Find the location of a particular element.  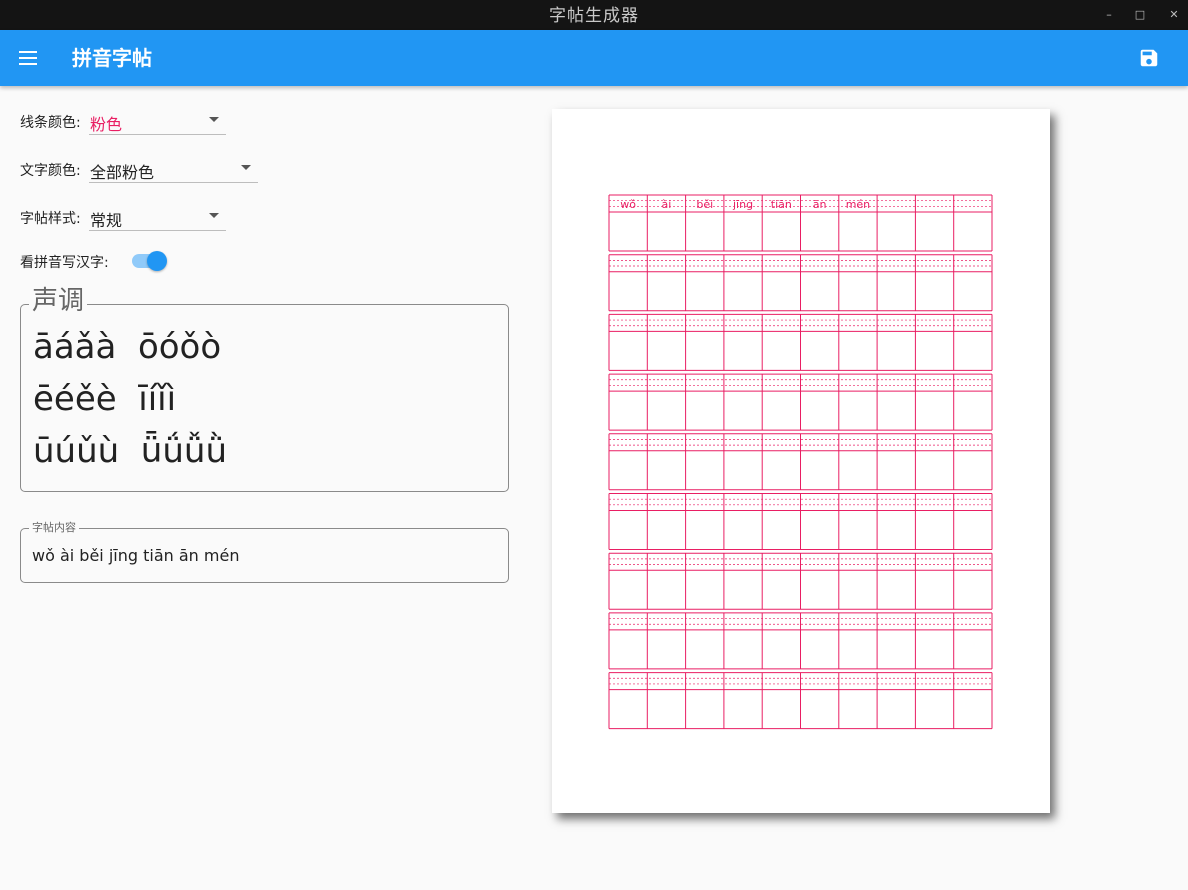

tone-row: ūúǔù ǖǘǚǜ is located at coordinates (130, 451).